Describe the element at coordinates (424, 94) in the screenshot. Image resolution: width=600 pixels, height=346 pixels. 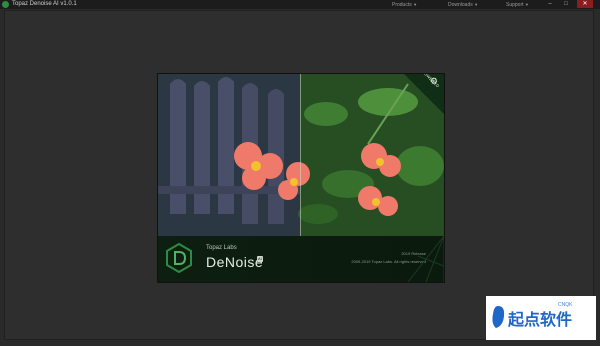
I see `ai-powered-ribbon` at that location.